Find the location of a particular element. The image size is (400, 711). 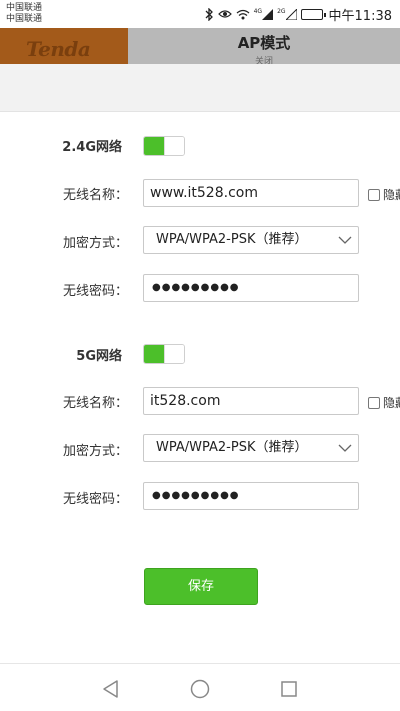

home-icon is located at coordinates (200, 689).